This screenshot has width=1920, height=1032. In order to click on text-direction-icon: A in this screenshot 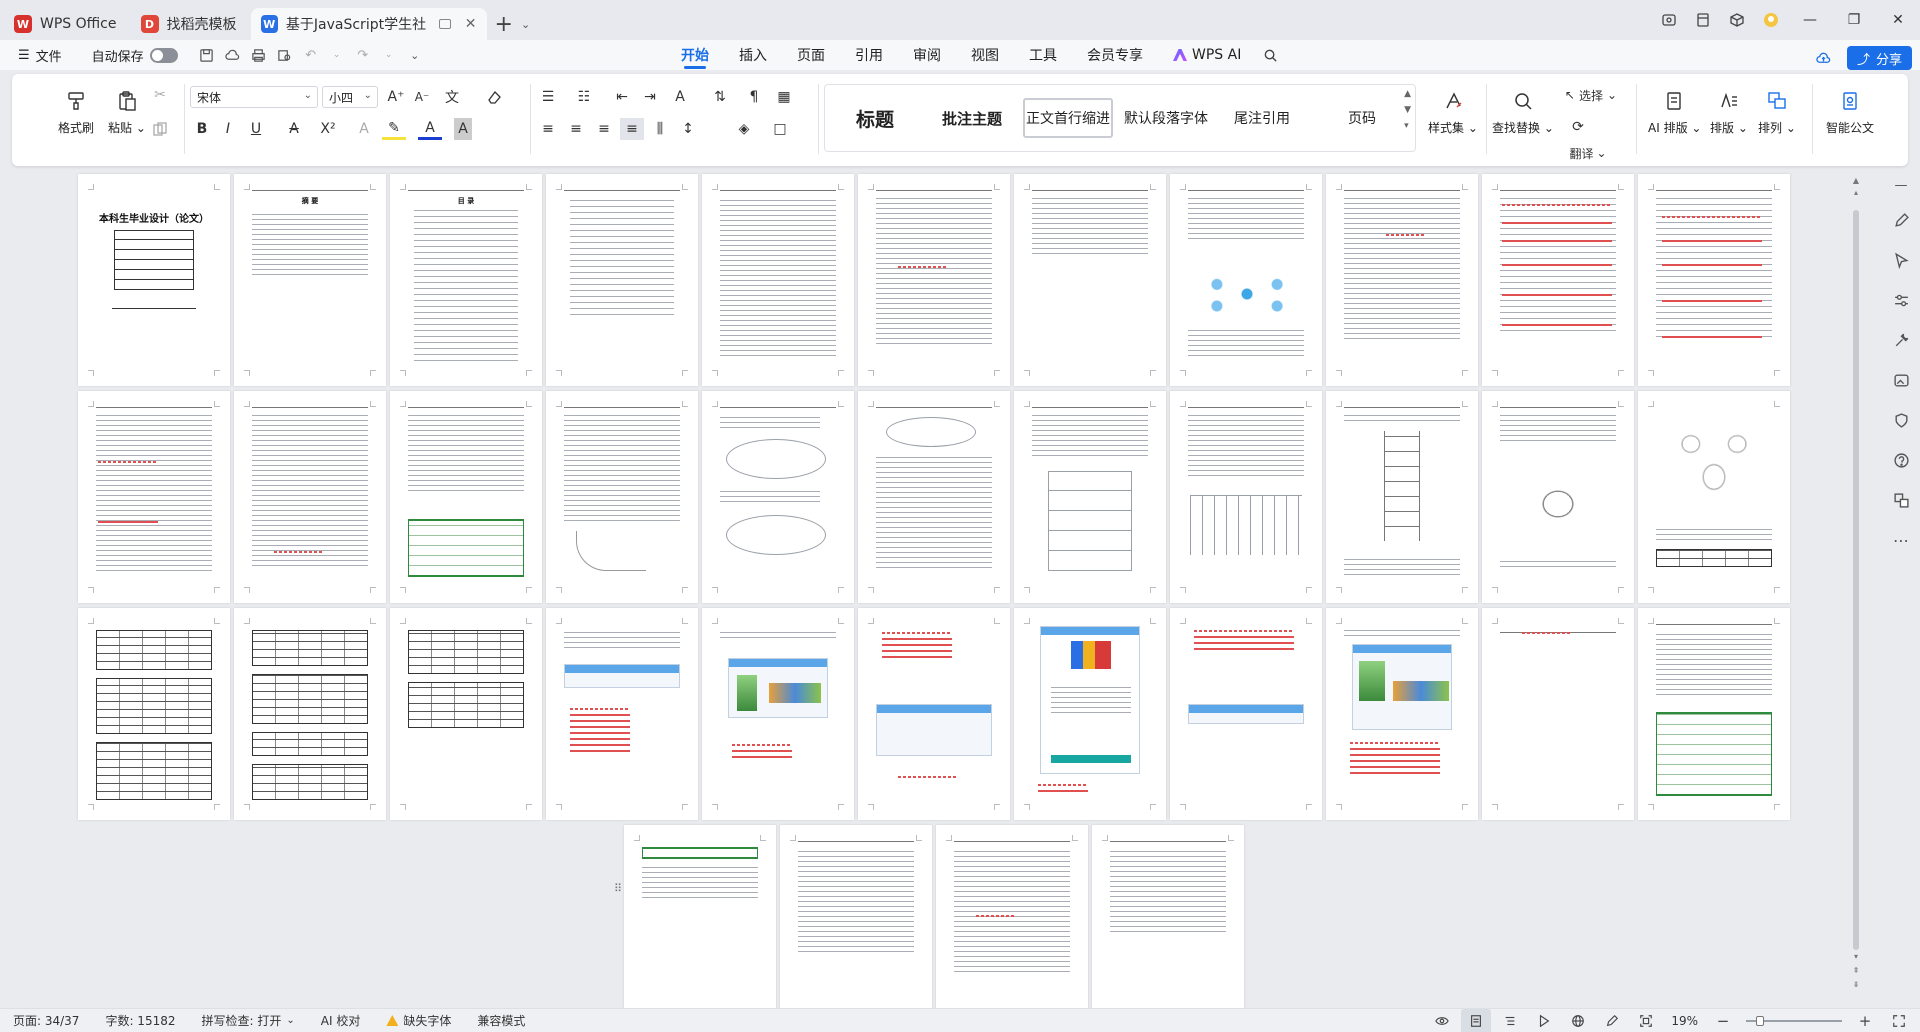, I will do `click(680, 97)`.